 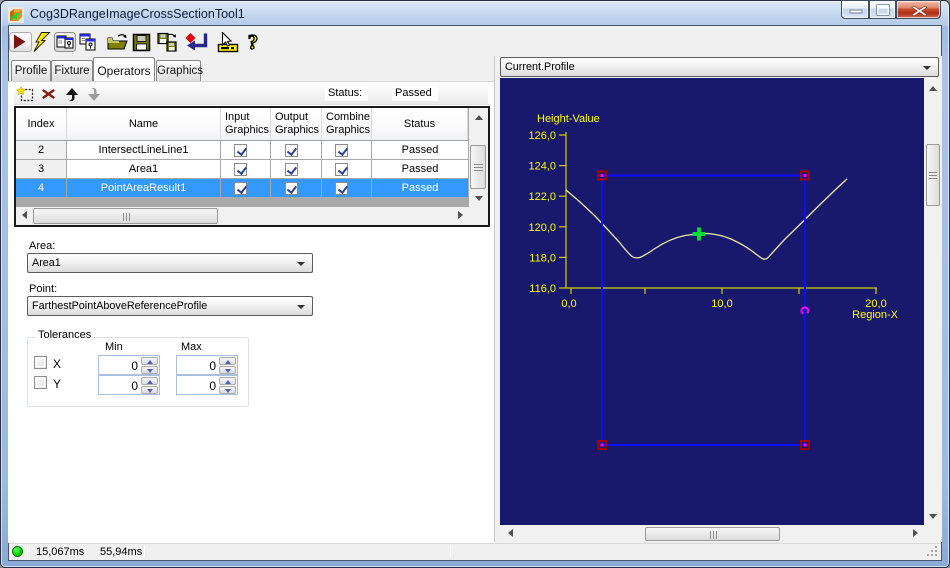 I want to click on svg-text: 10,0, so click(x=721, y=304).